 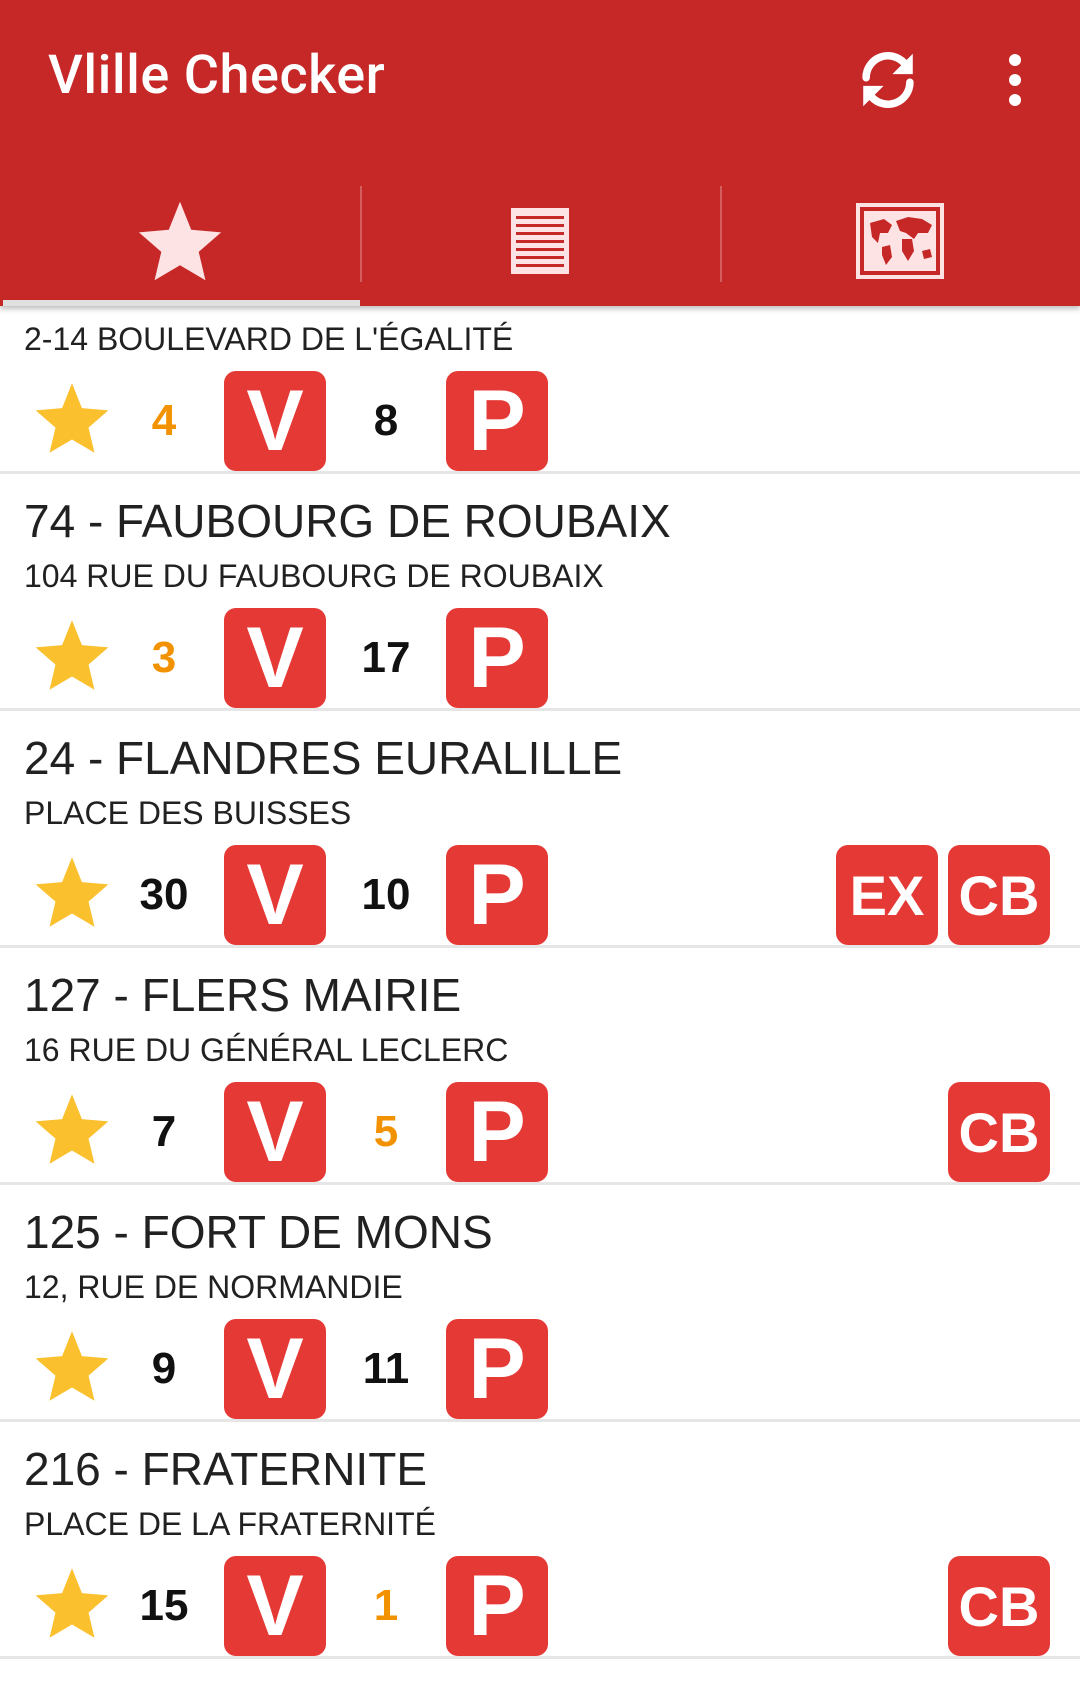 I want to click on stands-count: 8, so click(x=386, y=420).